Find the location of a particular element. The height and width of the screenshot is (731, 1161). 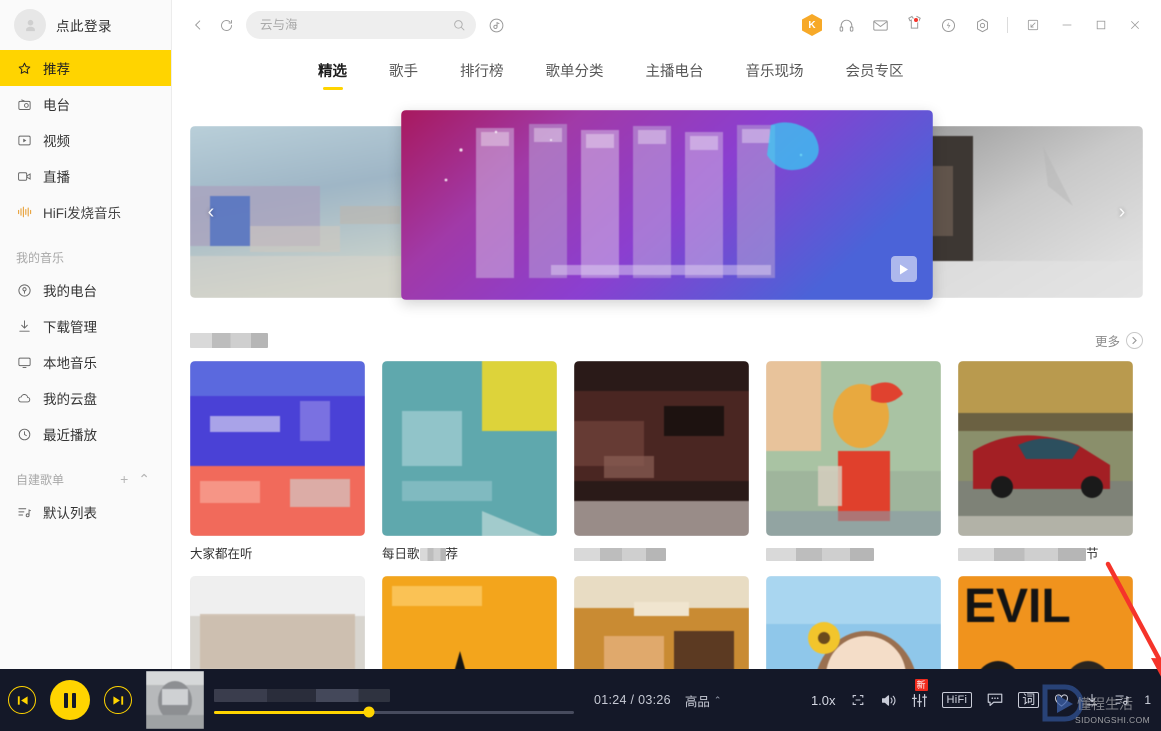

section-header: 更多 is located at coordinates (666, 340).